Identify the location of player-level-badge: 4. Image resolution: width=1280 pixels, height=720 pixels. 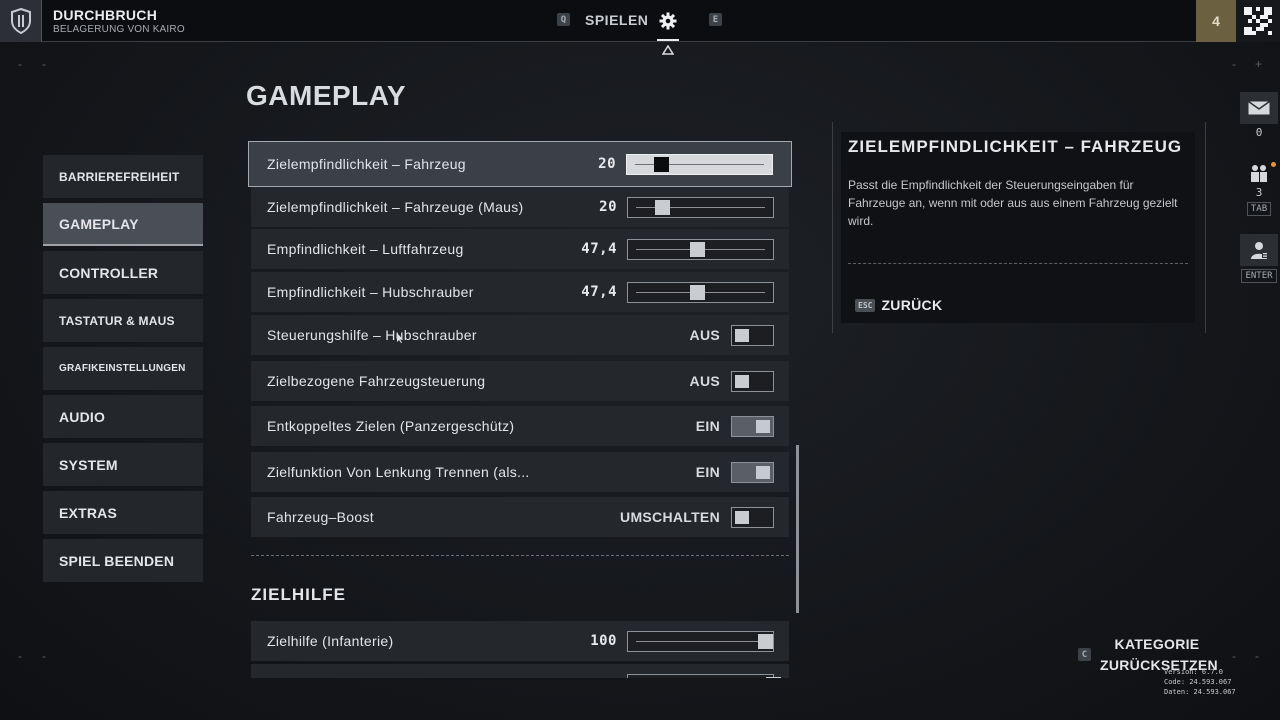
(1216, 21).